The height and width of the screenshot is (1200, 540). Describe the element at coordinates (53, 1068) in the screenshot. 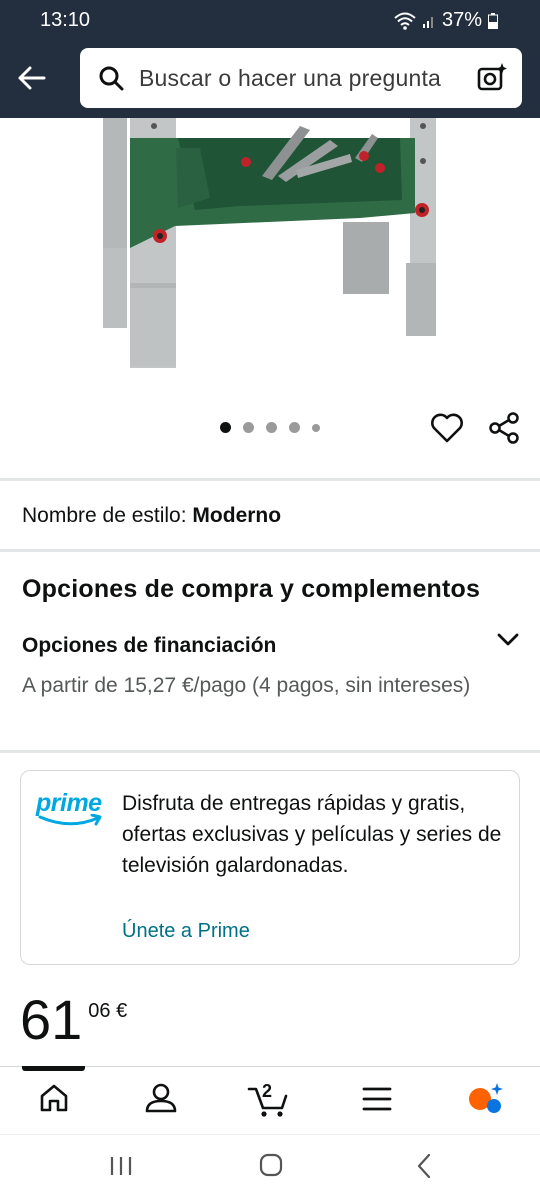

I see `active-tab-indicator` at that location.